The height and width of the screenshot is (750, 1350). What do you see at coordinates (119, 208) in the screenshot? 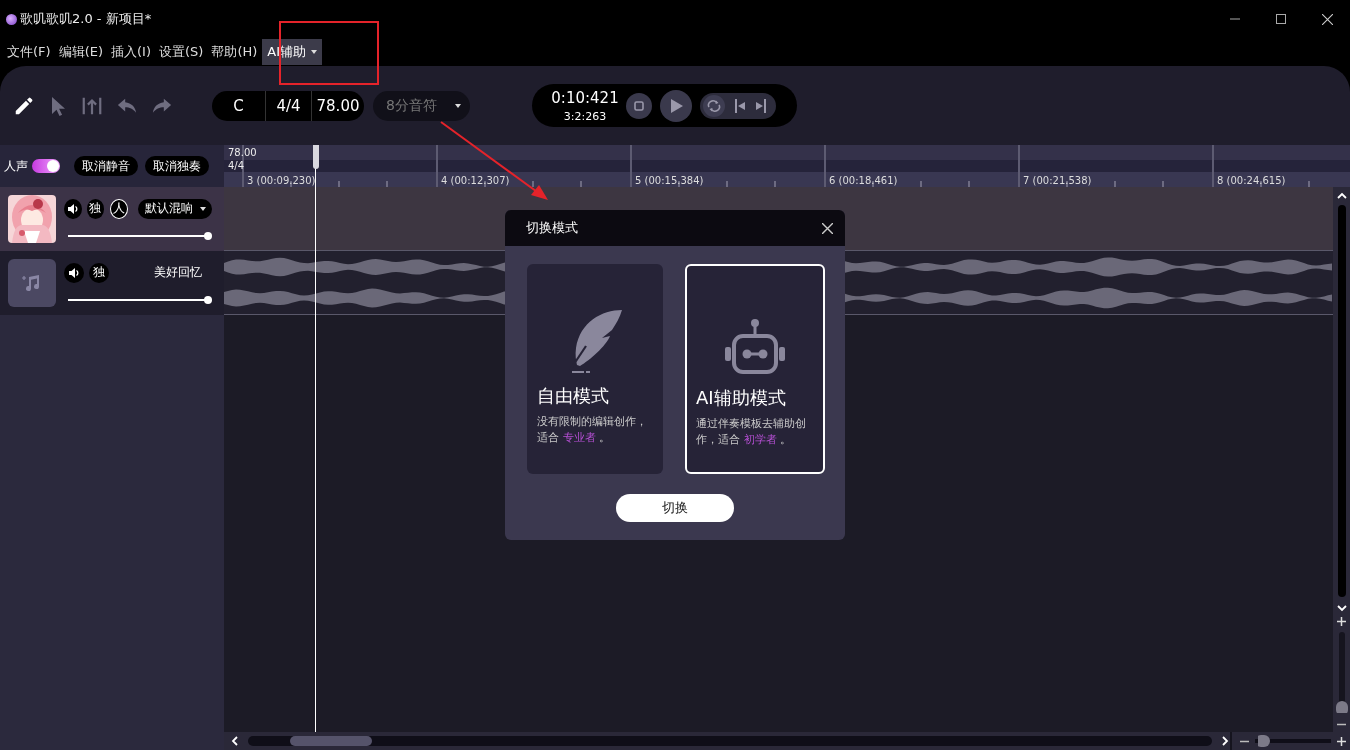
I see `voice-button: 人` at bounding box center [119, 208].